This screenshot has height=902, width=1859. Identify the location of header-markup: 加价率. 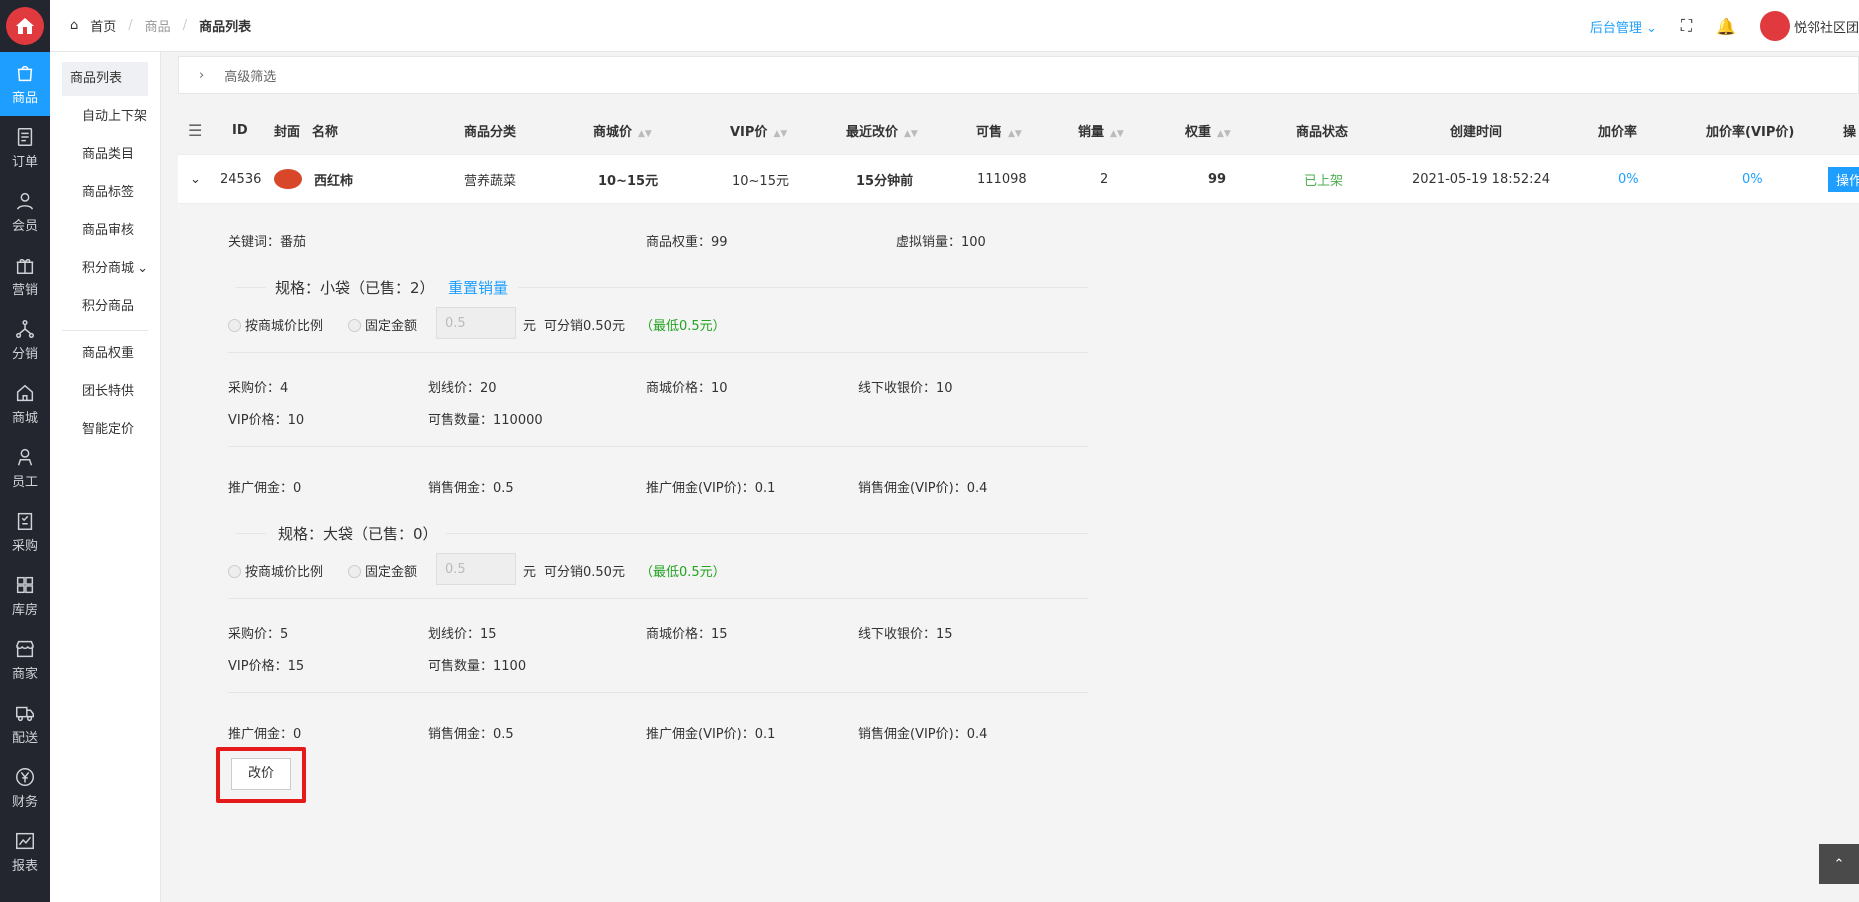
(1618, 132).